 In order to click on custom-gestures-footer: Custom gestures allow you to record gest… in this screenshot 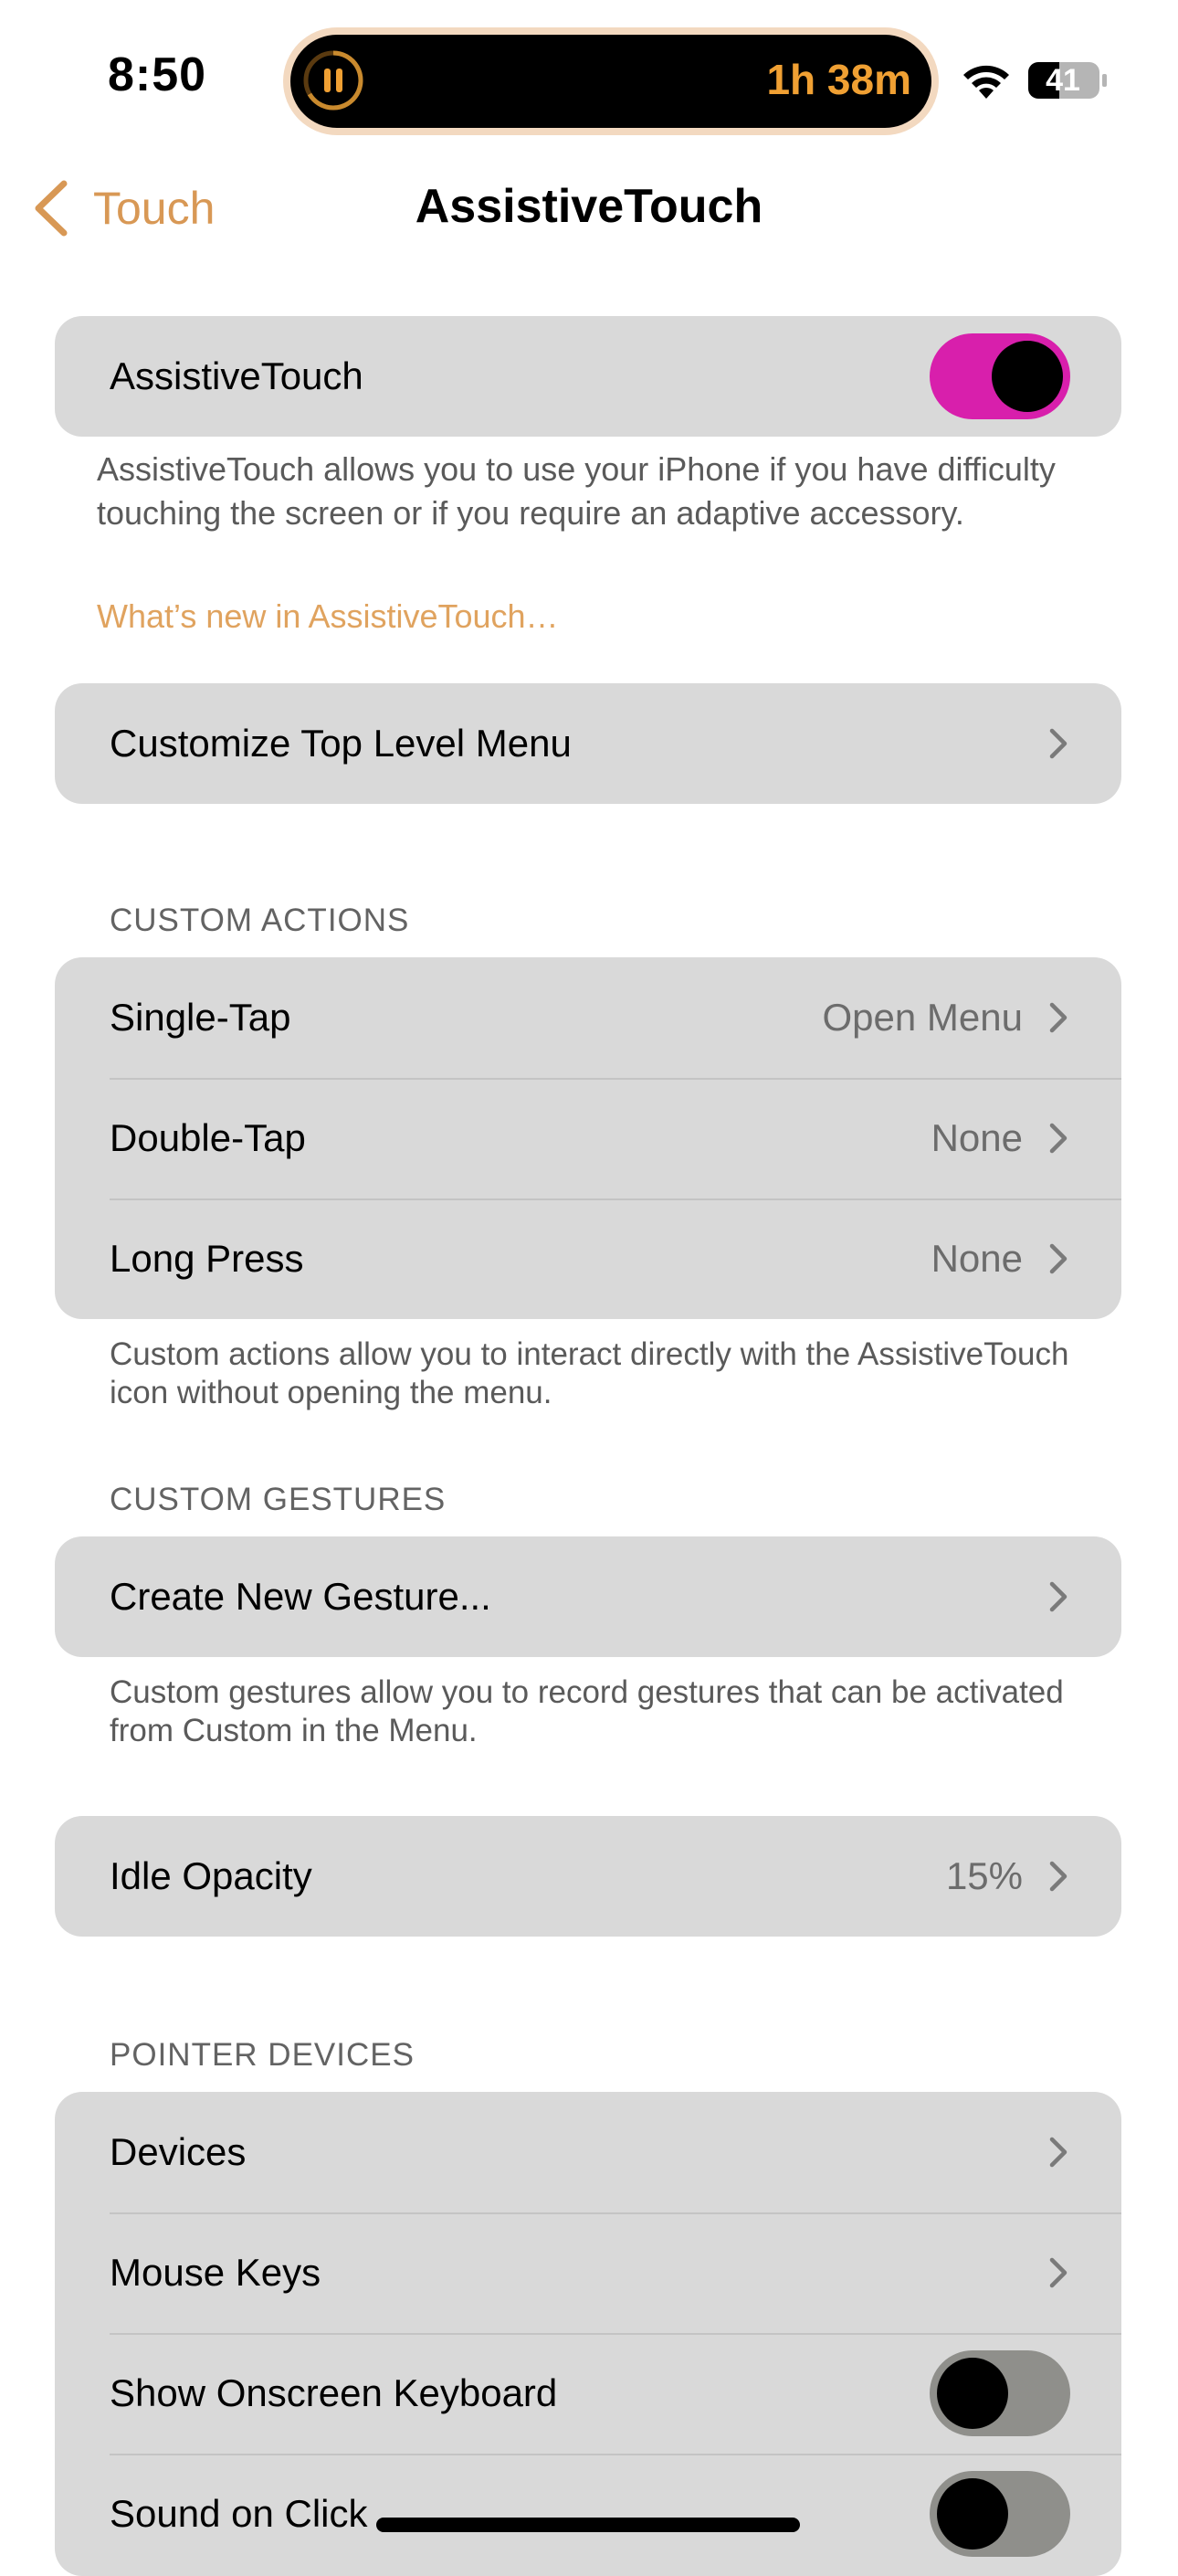, I will do `click(587, 1711)`.